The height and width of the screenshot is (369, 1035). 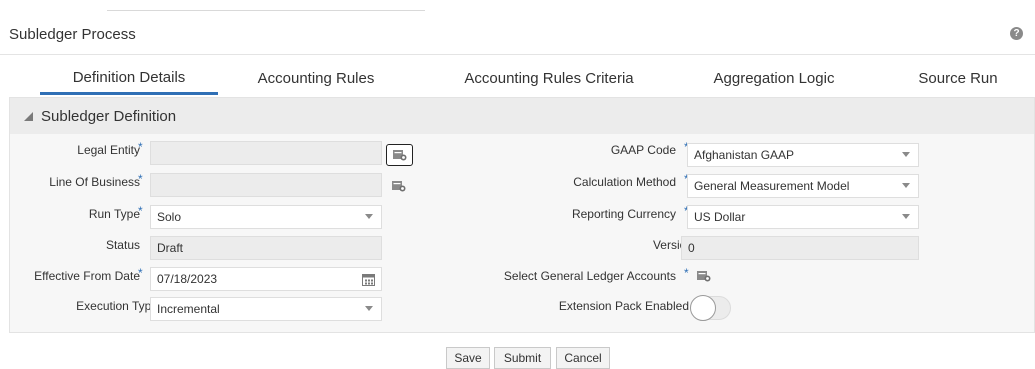 I want to click on run-type-select: Solo, so click(x=266, y=217).